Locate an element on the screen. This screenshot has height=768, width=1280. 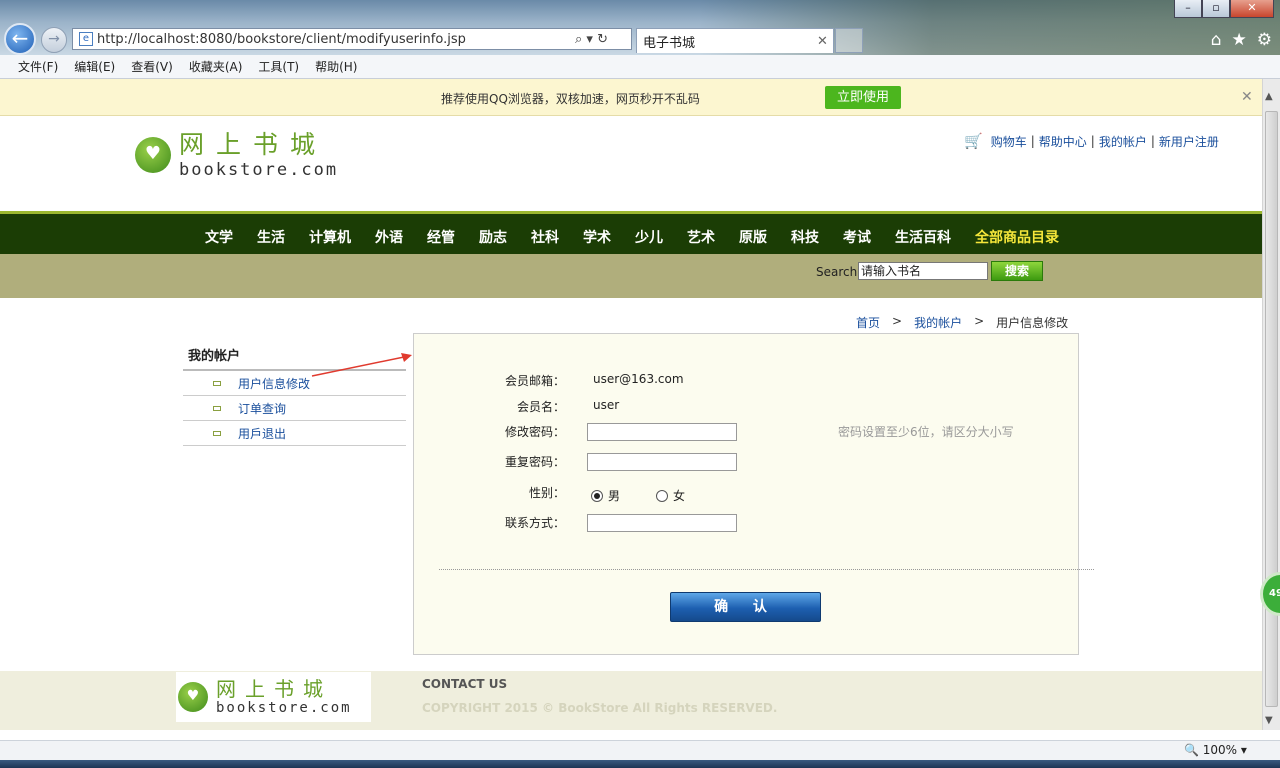
nav-item: 原版 is located at coordinates (753, 237).